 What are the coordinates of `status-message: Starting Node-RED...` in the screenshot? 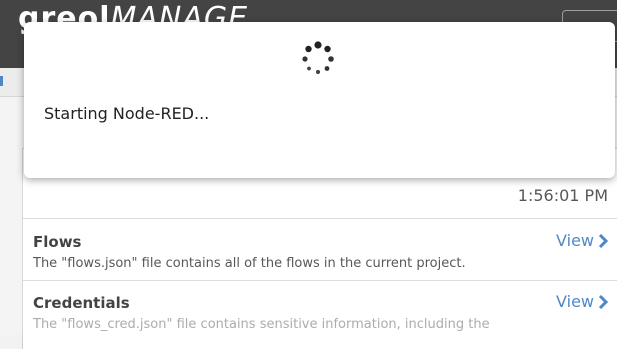 It's located at (127, 113).